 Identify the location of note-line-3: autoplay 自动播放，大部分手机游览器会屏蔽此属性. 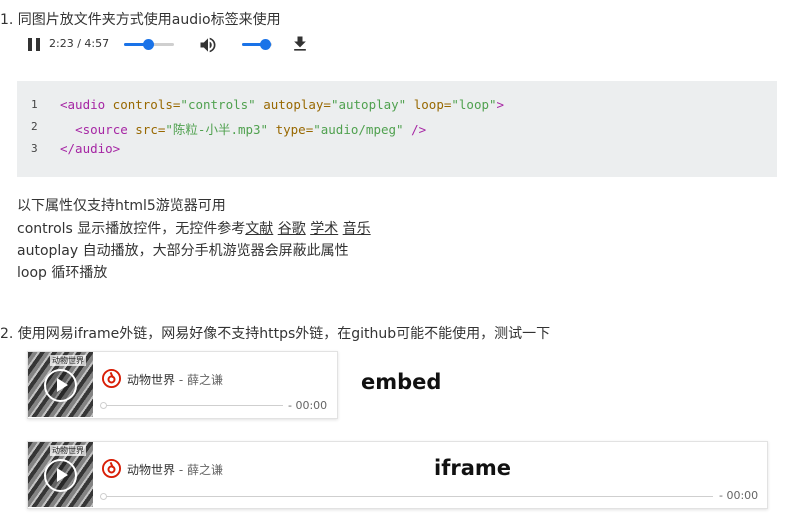
(183, 251).